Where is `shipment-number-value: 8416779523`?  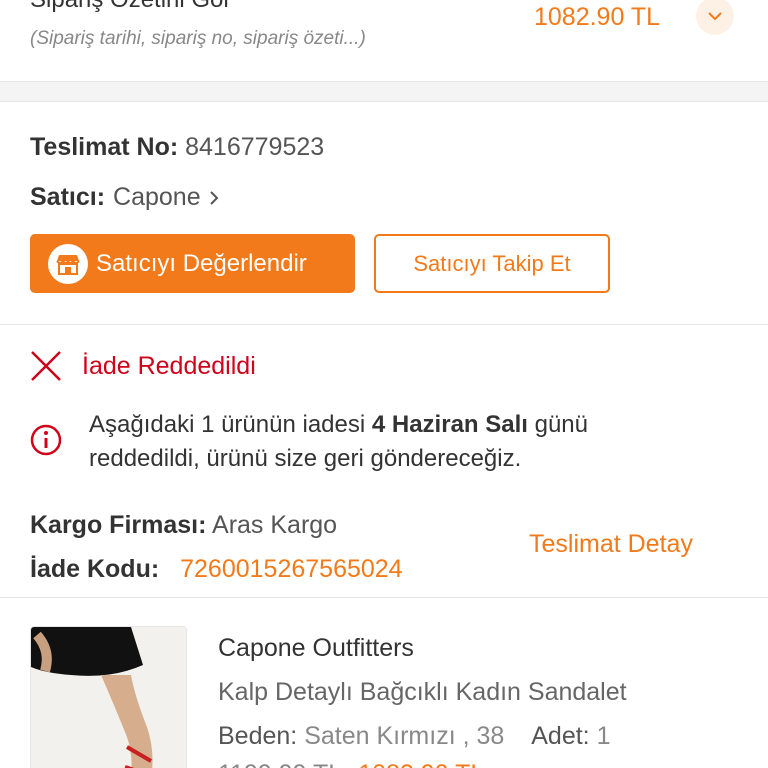 shipment-number-value: 8416779523 is located at coordinates (255, 147).